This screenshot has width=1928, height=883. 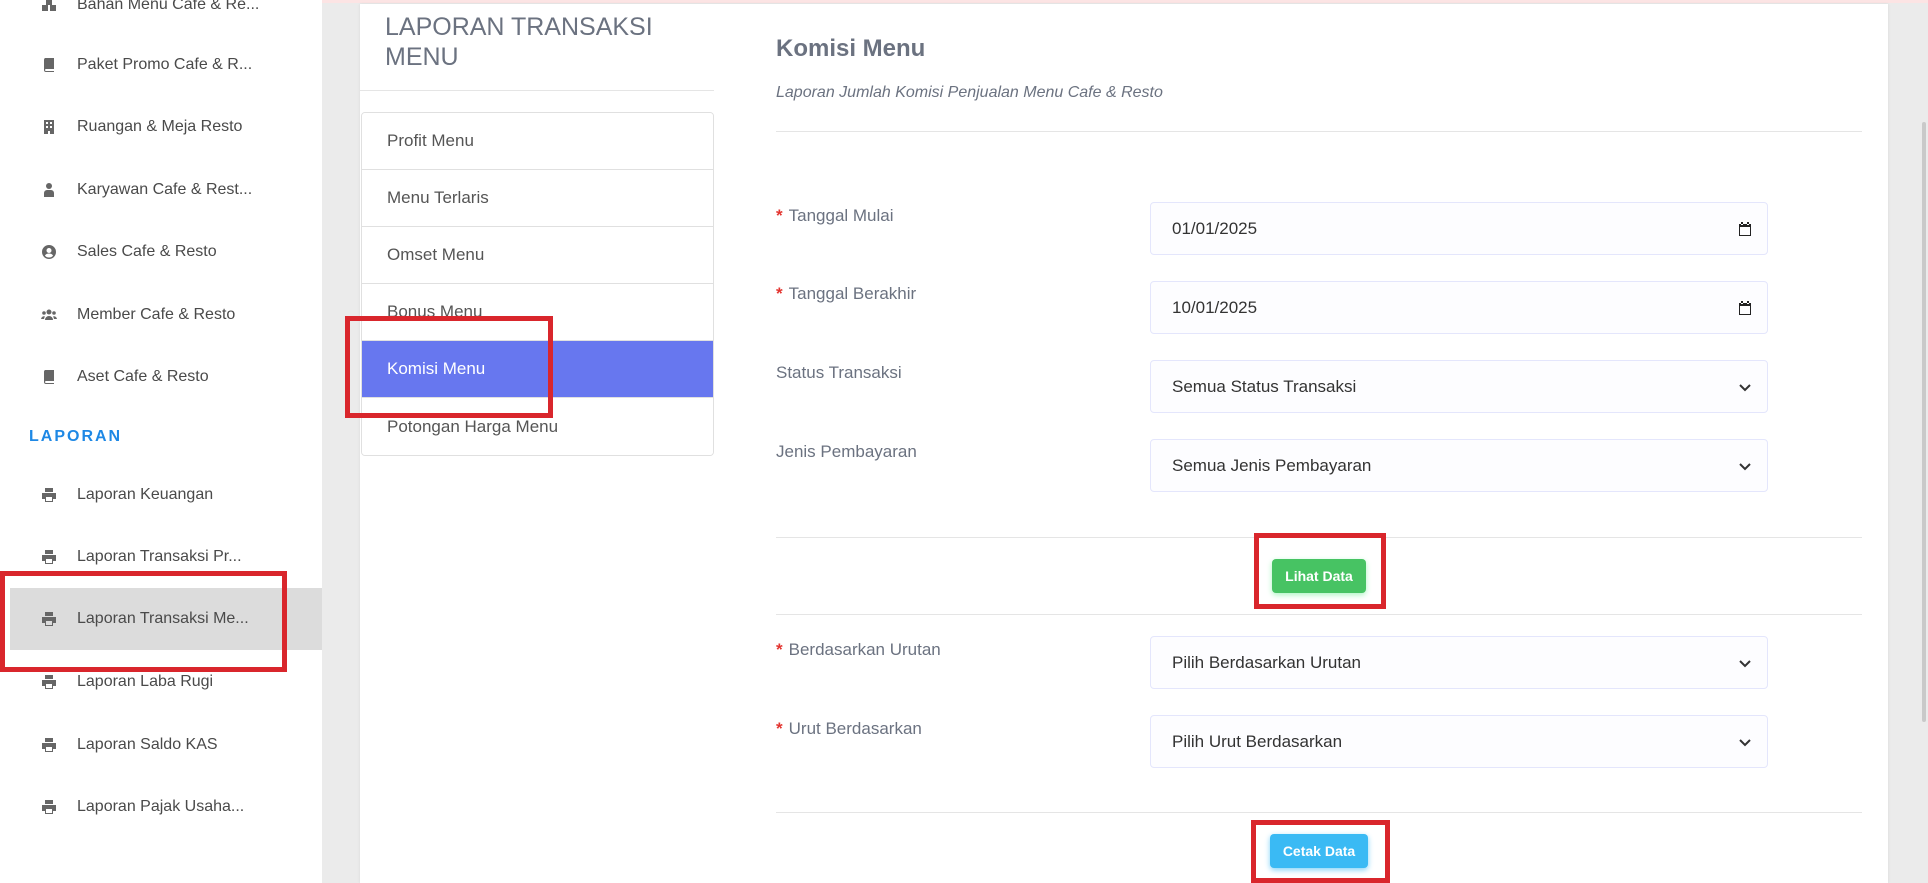 I want to click on report-menu-item-profit: Profit Menu, so click(x=537, y=141).